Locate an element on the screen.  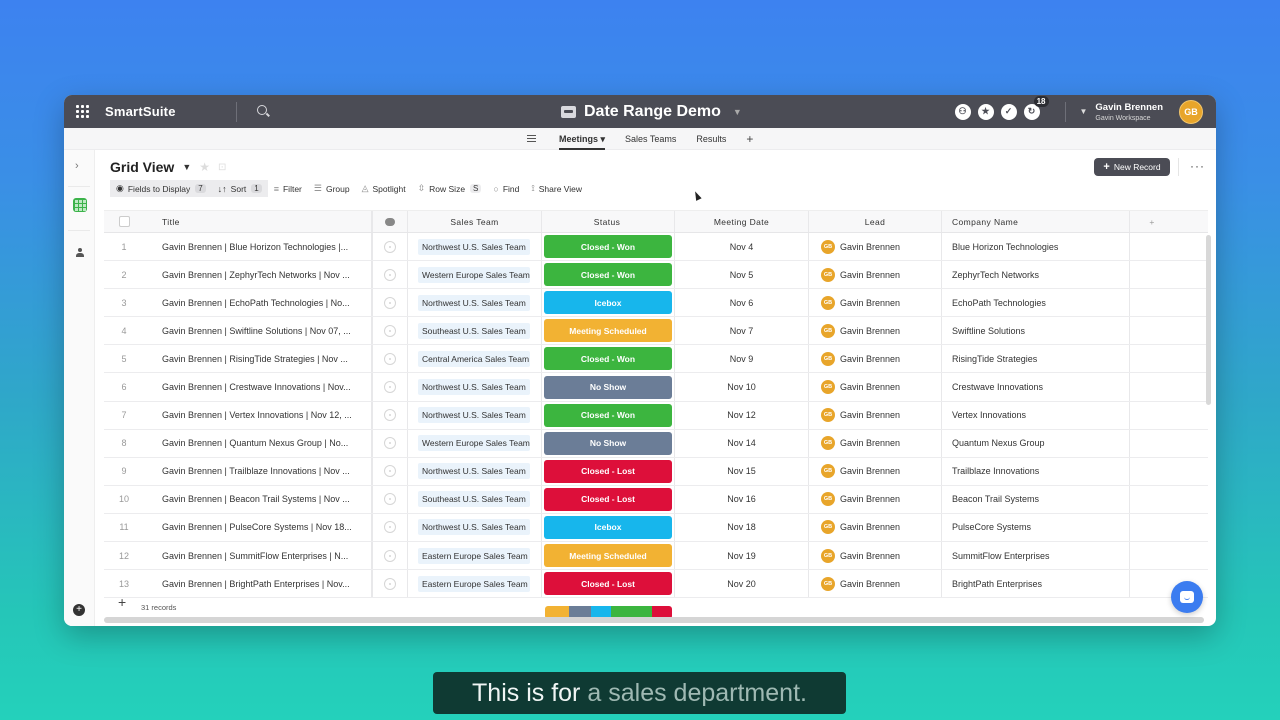
sort-button: ↓↑ Sort 1 is located at coordinates (239, 188).